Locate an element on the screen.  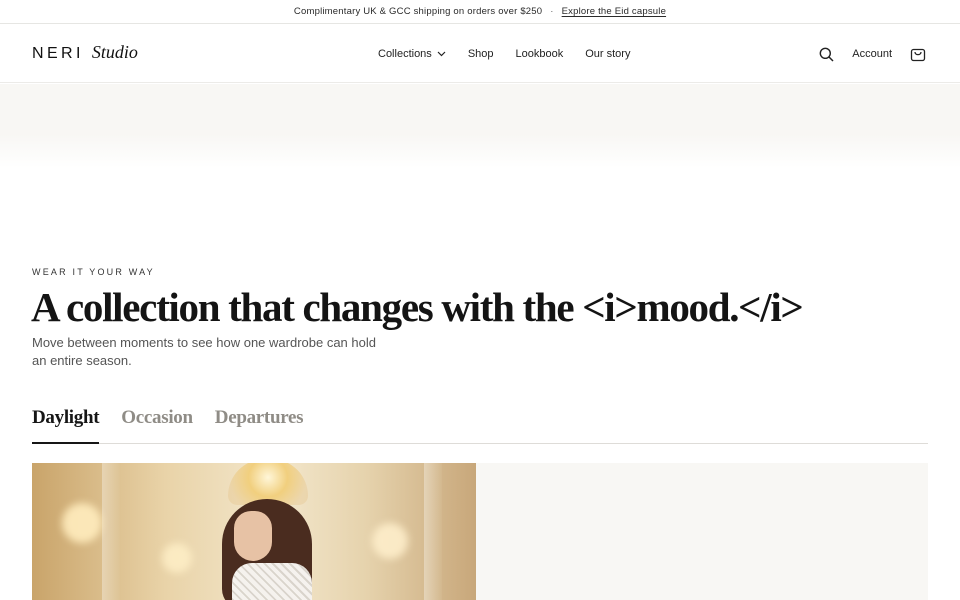
hero-eyebrow: WEAR IT YOUR WAY is located at coordinates (93, 272).